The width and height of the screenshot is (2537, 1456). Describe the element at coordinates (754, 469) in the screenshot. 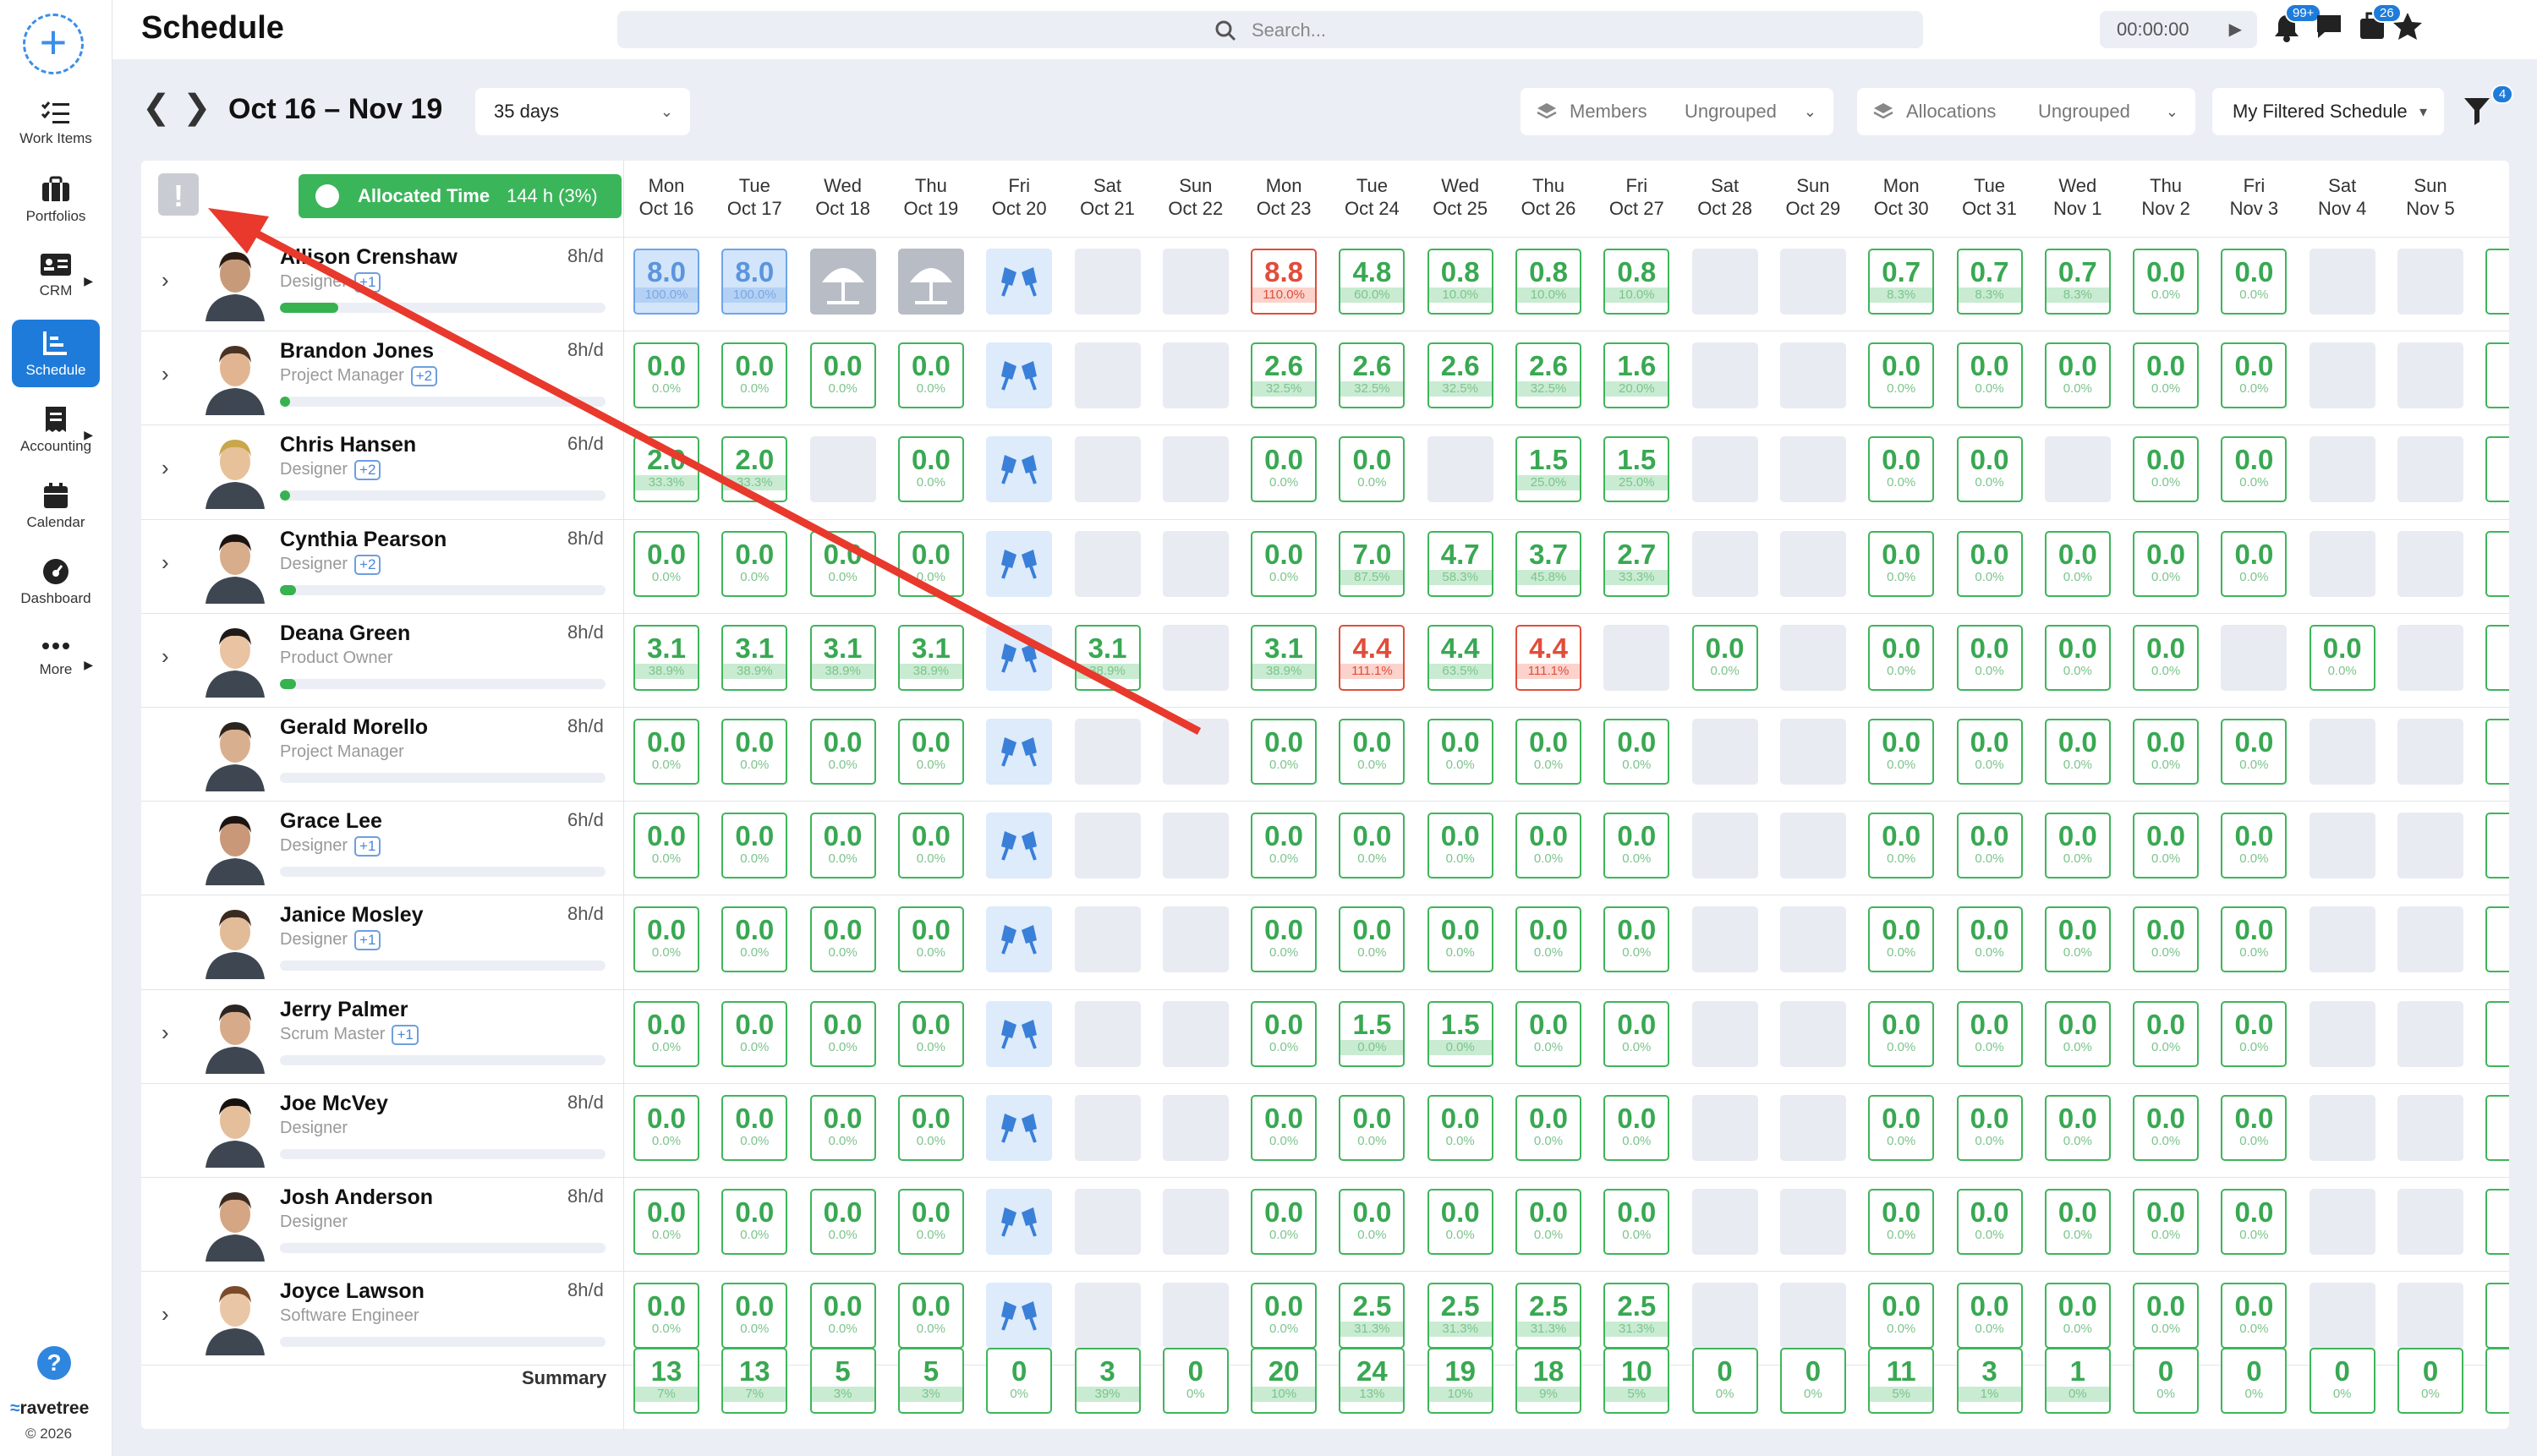

I see `allocation-cell: 2.0 33.3%` at that location.